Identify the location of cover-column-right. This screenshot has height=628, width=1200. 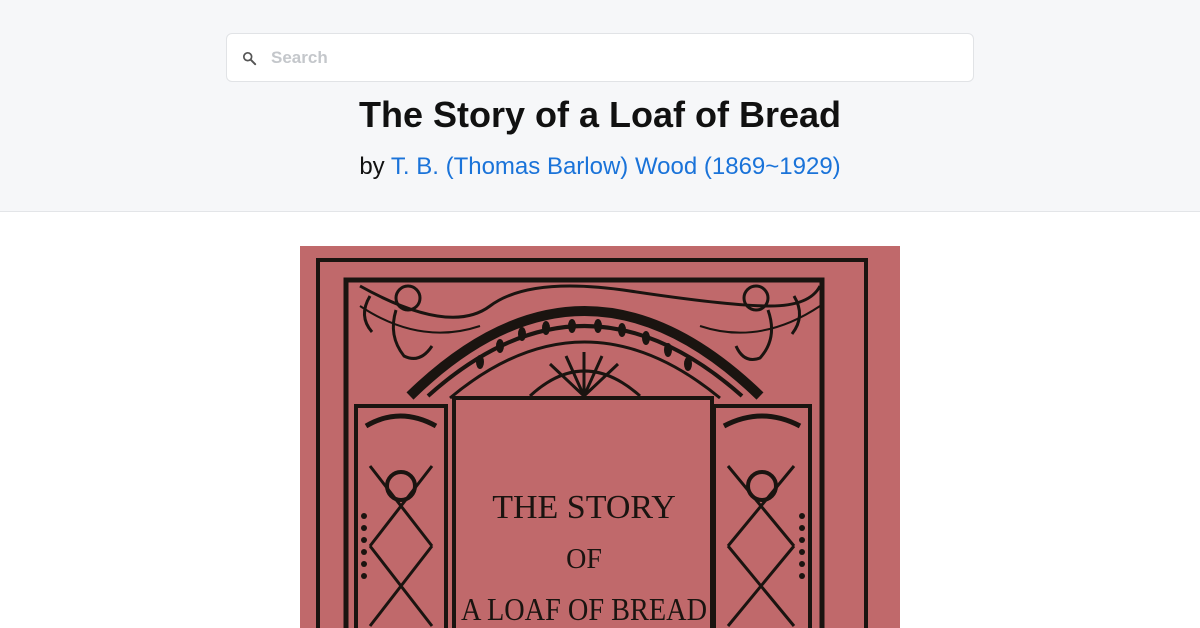
(762, 516).